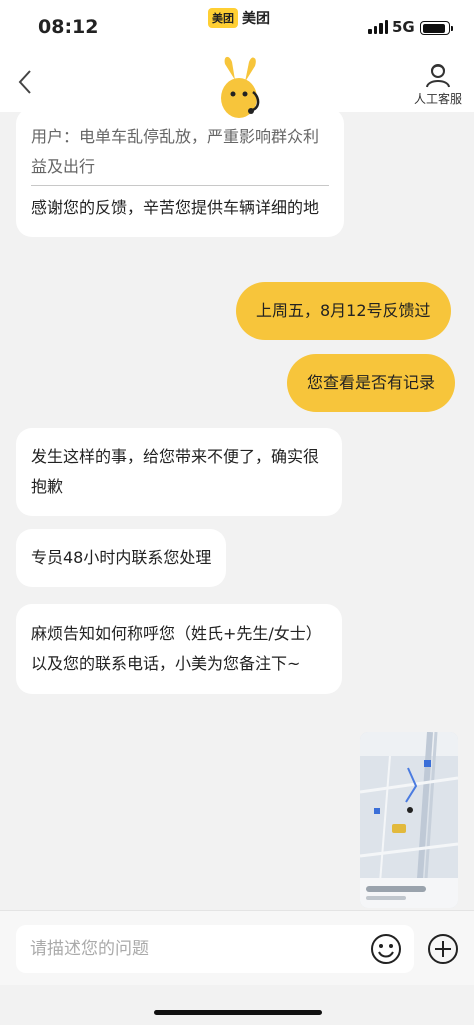 The height and width of the screenshot is (1025, 474). I want to click on chevron-left-icon, so click(24, 82).